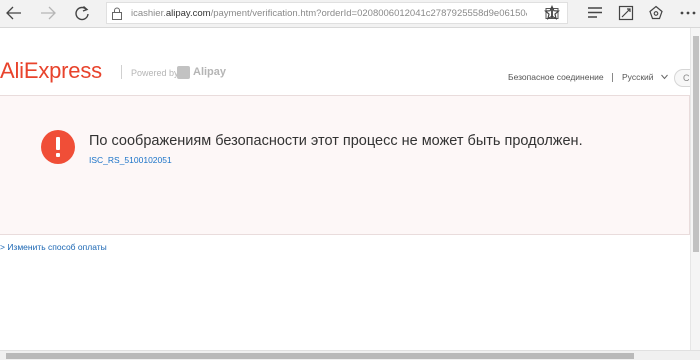  Describe the element at coordinates (148, 13) in the screenshot. I see `url-prefix: icashier.` at that location.